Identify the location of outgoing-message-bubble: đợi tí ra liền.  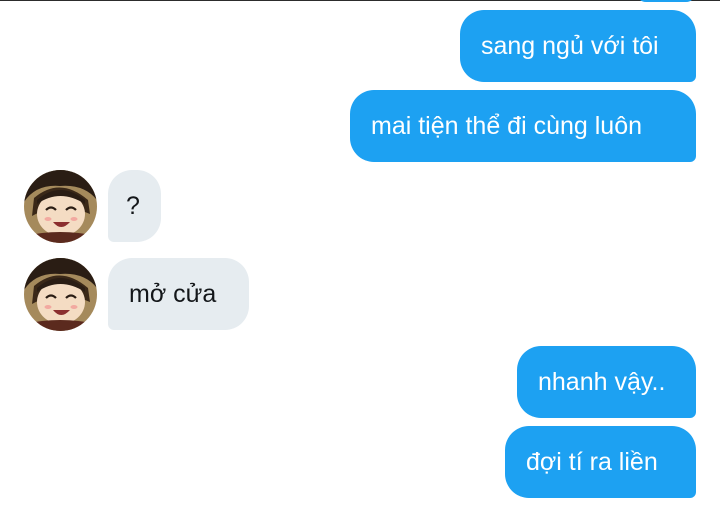
(600, 462).